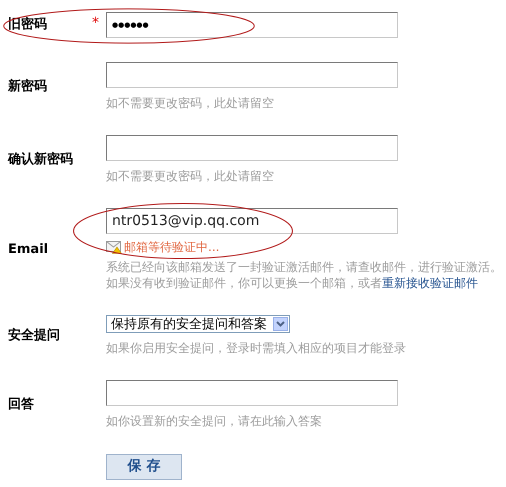 The image size is (506, 487). What do you see at coordinates (27, 87) in the screenshot?
I see `field-label: 新密码` at bounding box center [27, 87].